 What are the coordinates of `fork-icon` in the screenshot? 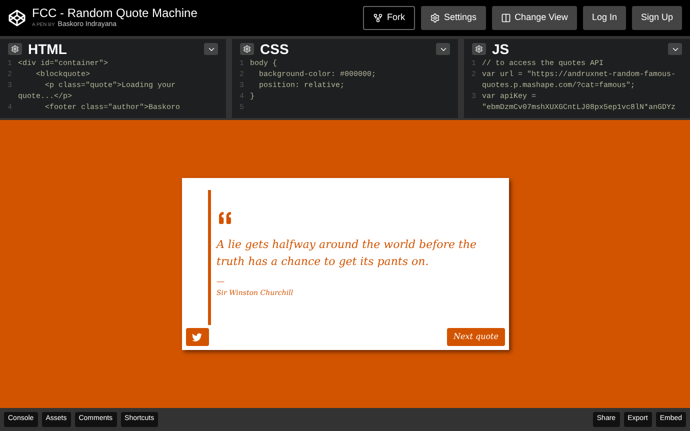 It's located at (378, 18).